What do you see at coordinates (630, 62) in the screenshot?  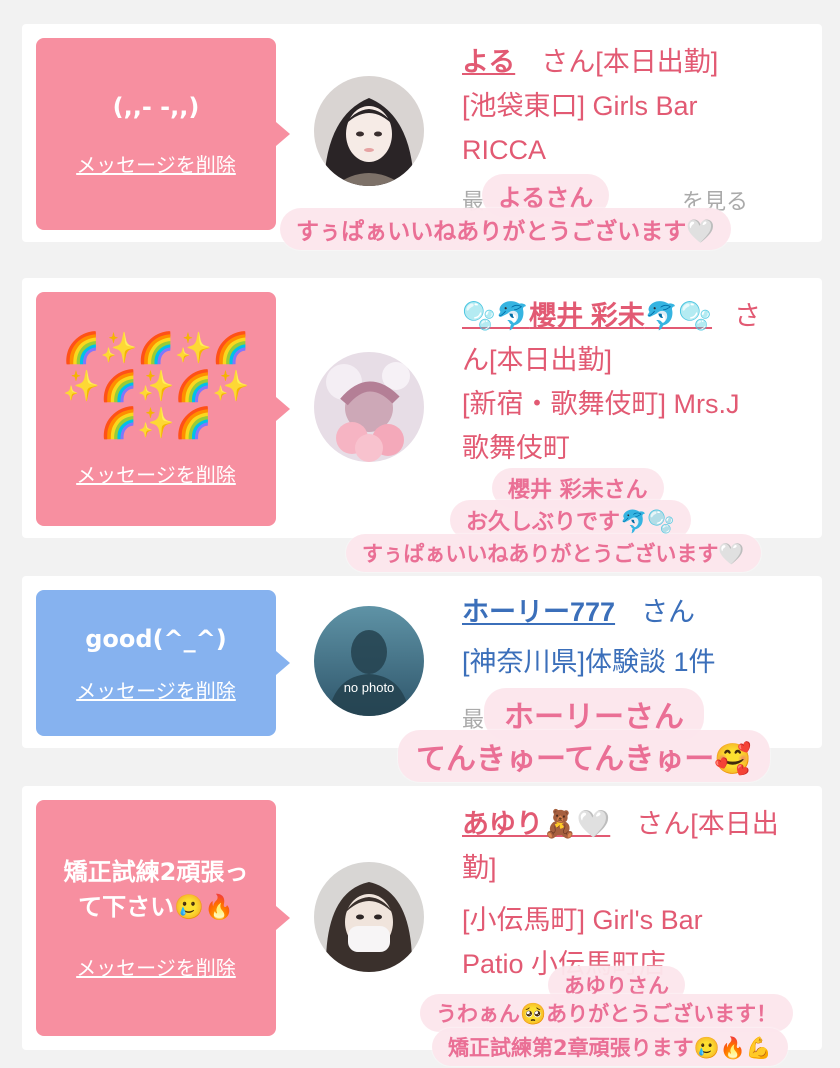 I see `status-text: さん[本日出勤]` at bounding box center [630, 62].